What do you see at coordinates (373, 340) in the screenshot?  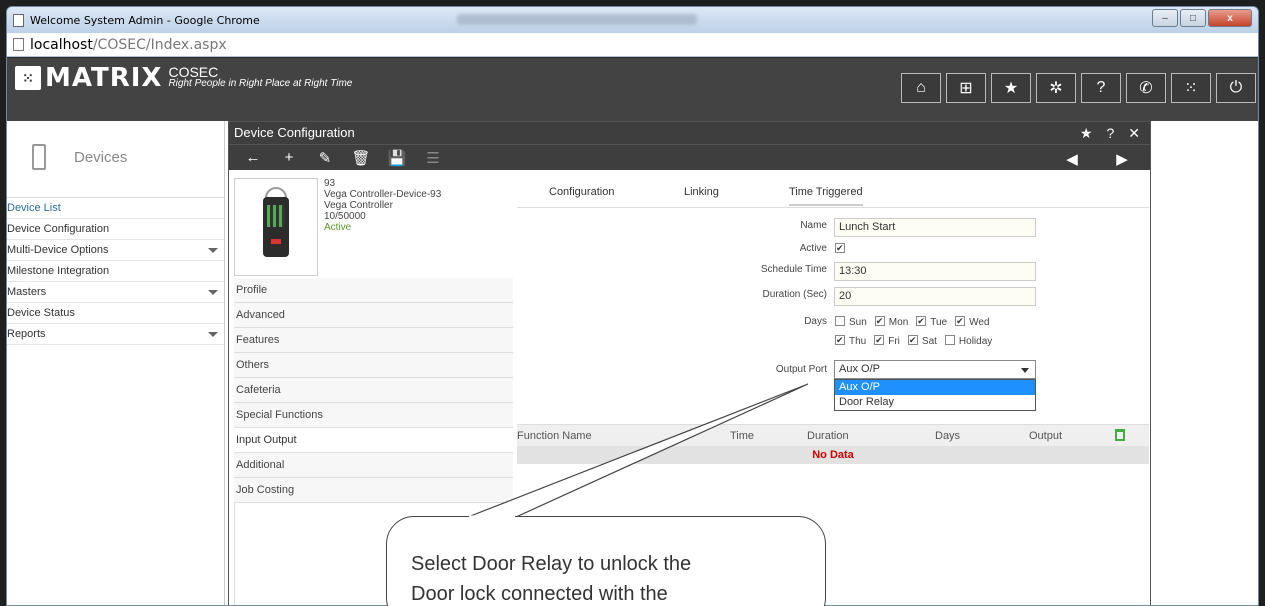 I see `category-features: Features` at bounding box center [373, 340].